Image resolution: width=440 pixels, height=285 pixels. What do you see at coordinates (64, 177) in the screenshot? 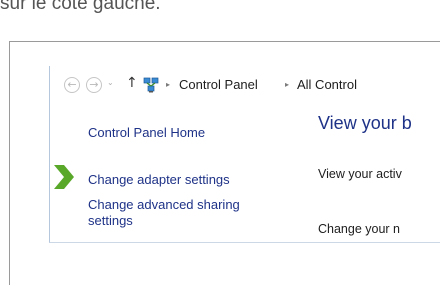
I see `green-chevron-pointer-icon` at bounding box center [64, 177].